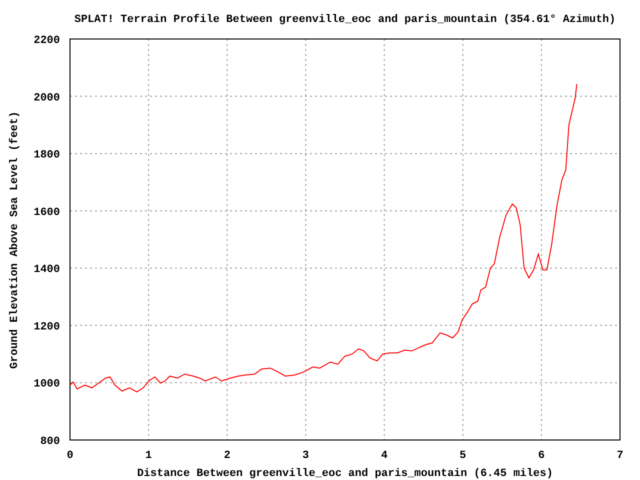 This screenshot has height=480, width=640. Describe the element at coordinates (50, 442) in the screenshot. I see `tick-label: 800` at that location.